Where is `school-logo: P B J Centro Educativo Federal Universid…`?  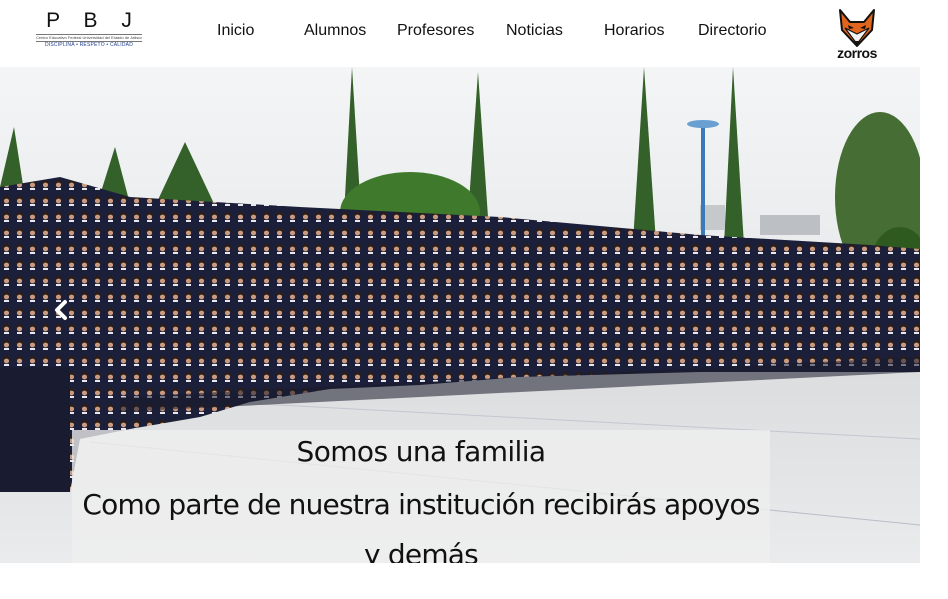 school-logo: P B J Centro Educativo Federal Universid… is located at coordinates (89, 32).